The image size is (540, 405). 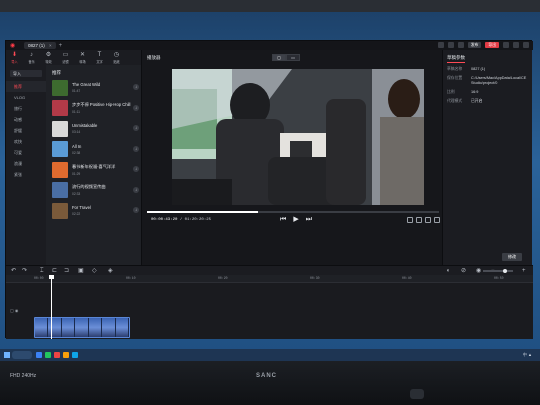 What do you see at coordinates (96, 211) in the screenshot?
I see `music-track-item: For Travel 02:22 ↓` at bounding box center [96, 211].